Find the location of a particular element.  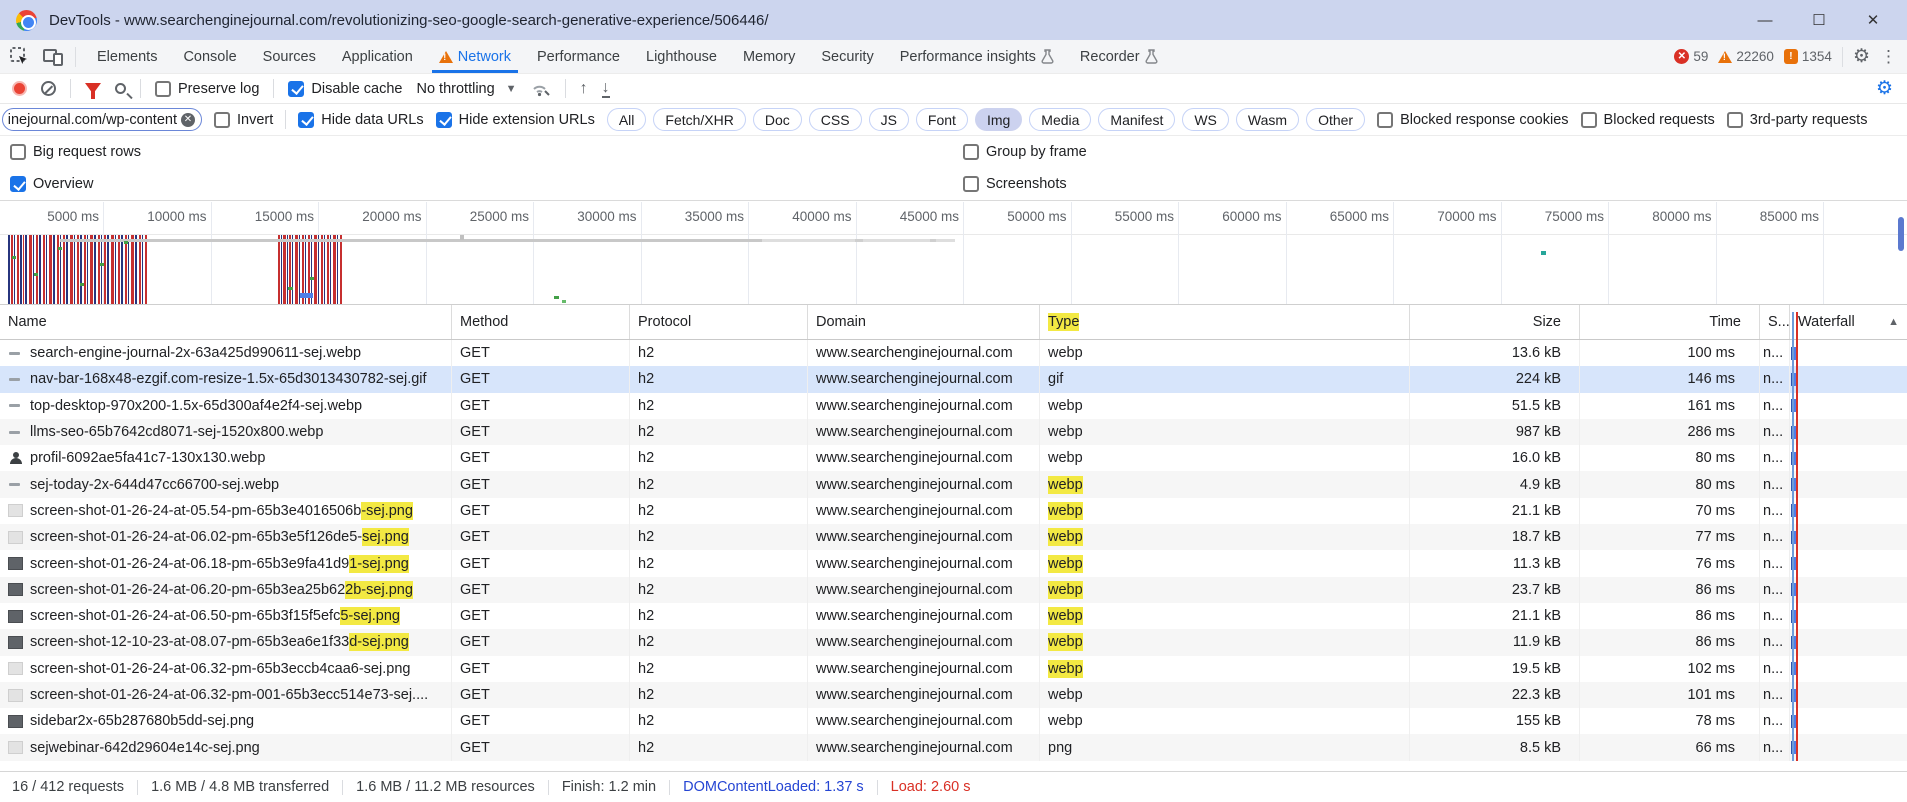

preserve-log-checkbox: Preserve log is located at coordinates (207, 88).